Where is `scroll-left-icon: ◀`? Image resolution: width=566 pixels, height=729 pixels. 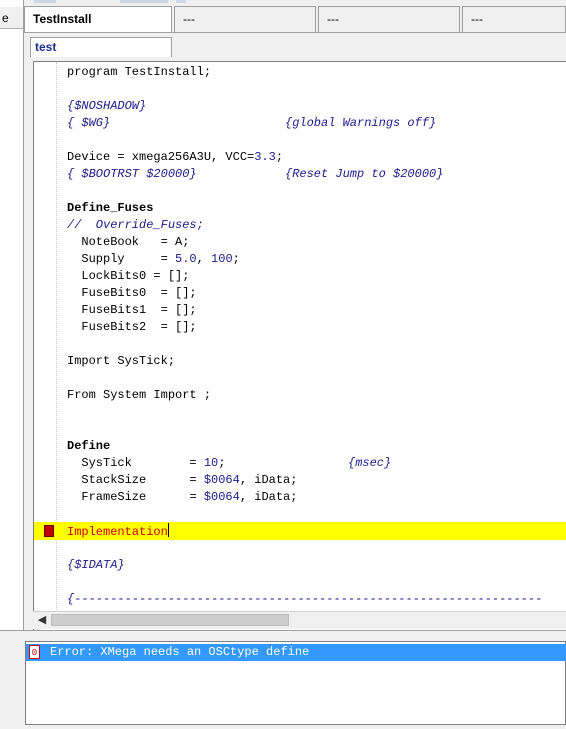 scroll-left-icon: ◀ is located at coordinates (42, 620).